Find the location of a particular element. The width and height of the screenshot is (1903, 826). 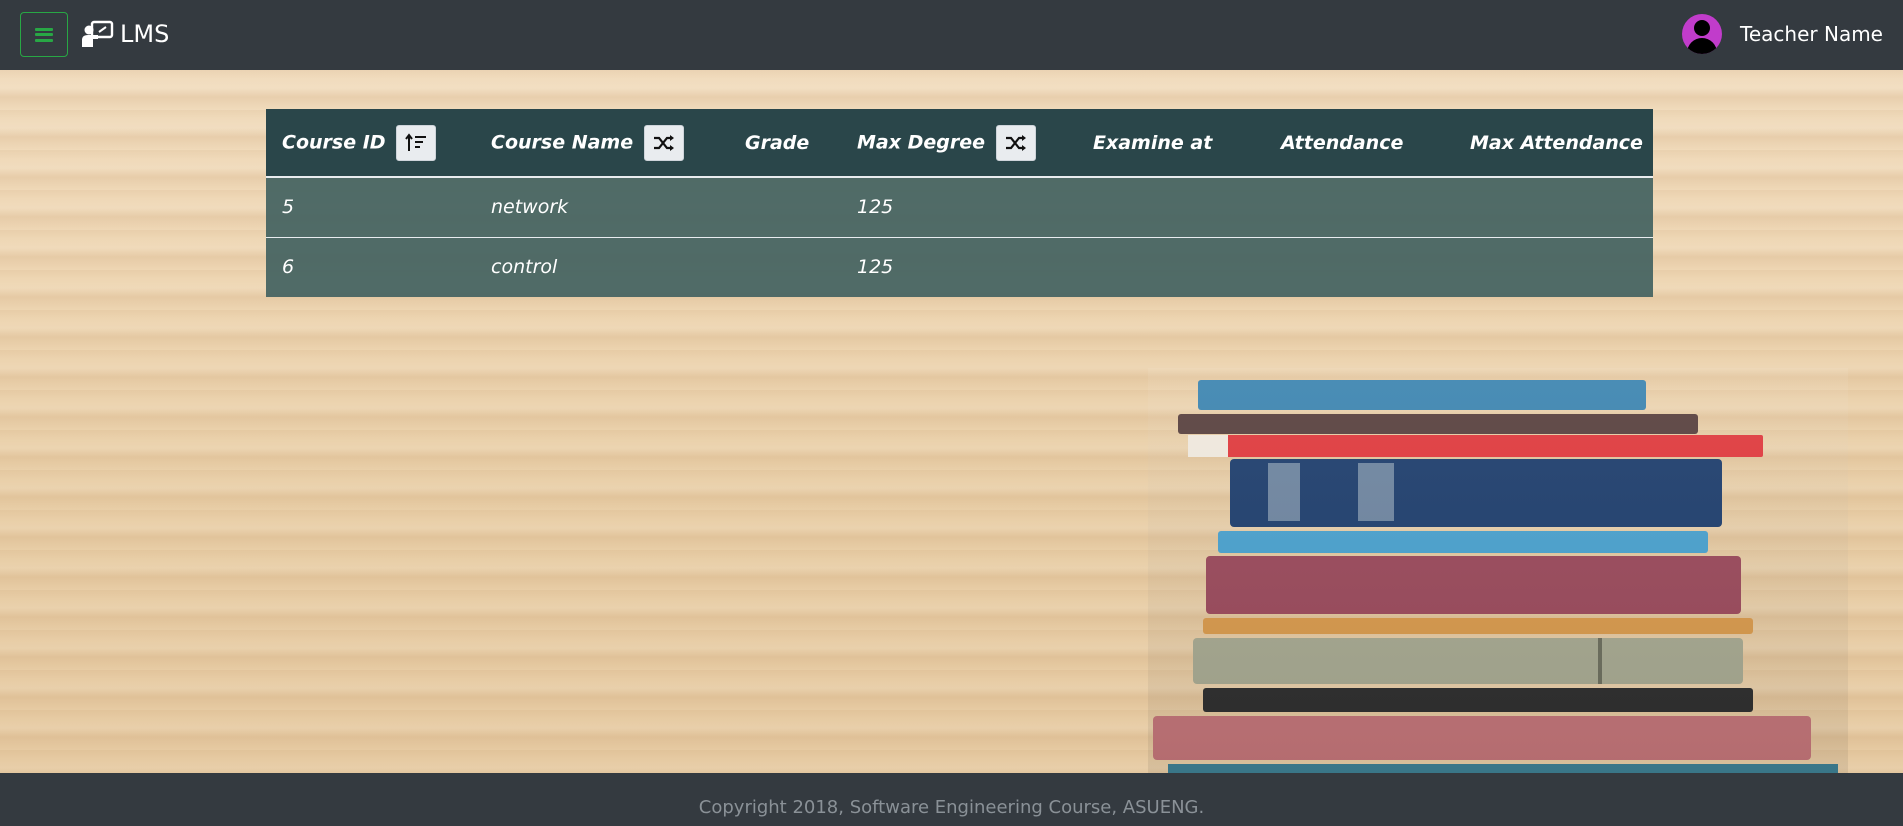

header-max-degree: Max Degree is located at coordinates (959, 143).